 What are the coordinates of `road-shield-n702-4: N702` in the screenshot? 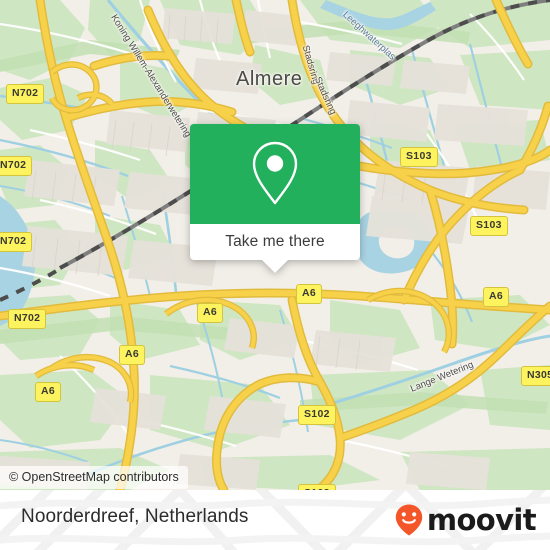 It's located at (27, 319).